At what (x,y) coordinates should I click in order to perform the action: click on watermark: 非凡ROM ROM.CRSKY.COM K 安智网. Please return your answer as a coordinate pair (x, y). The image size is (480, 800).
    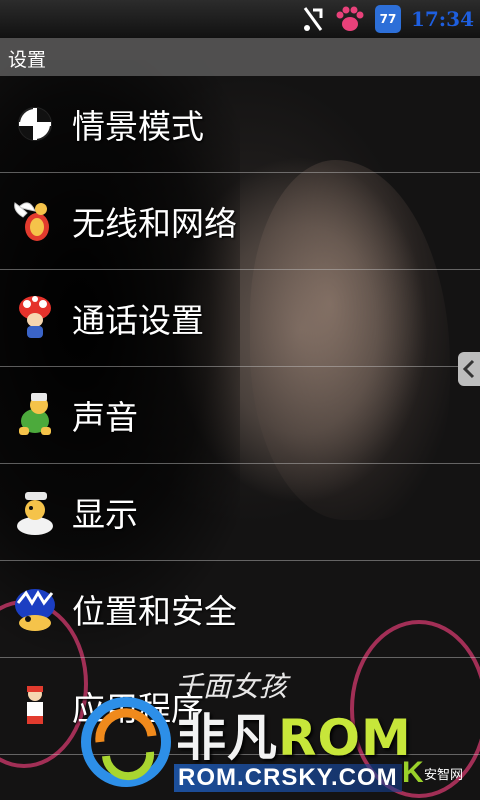
    Looking at the image, I should click on (280, 745).